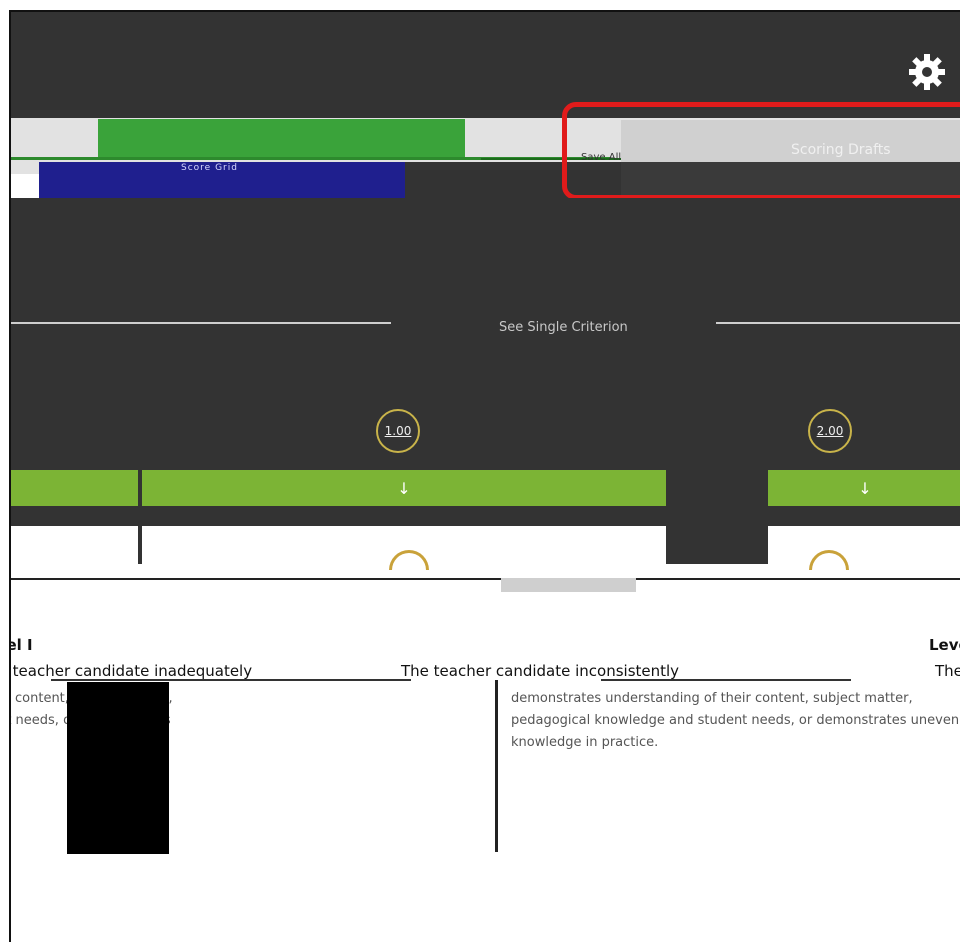 The width and height of the screenshot is (960, 942). Describe the element at coordinates (927, 72) in the screenshot. I see `gear-icon` at that location.